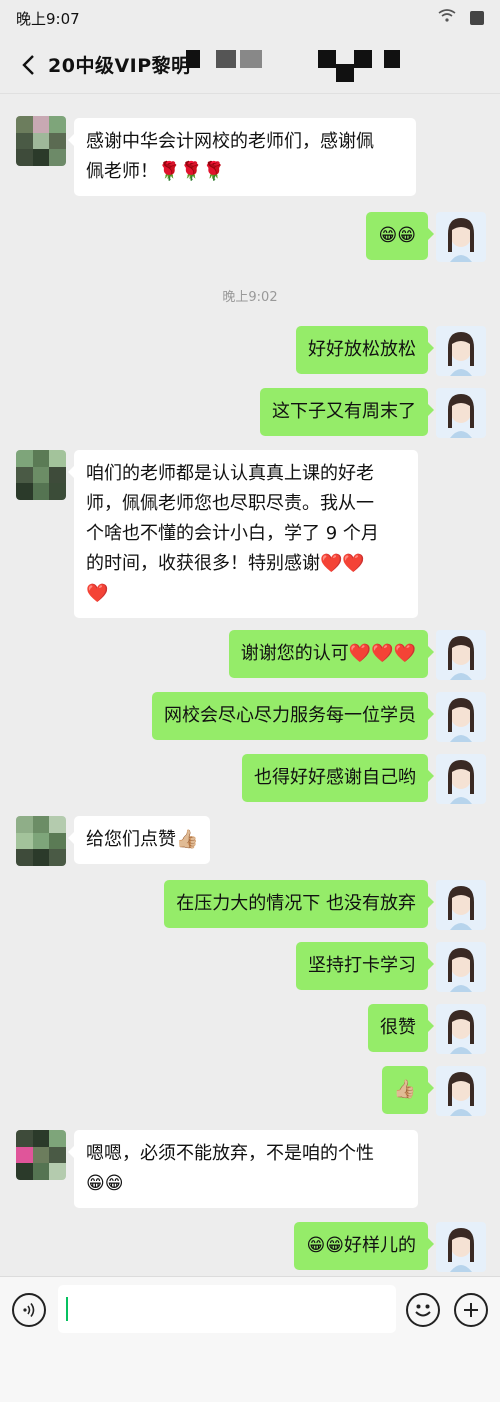  Describe the element at coordinates (119, 66) in the screenshot. I see `chat-title: 20中级VIP黎明` at that location.